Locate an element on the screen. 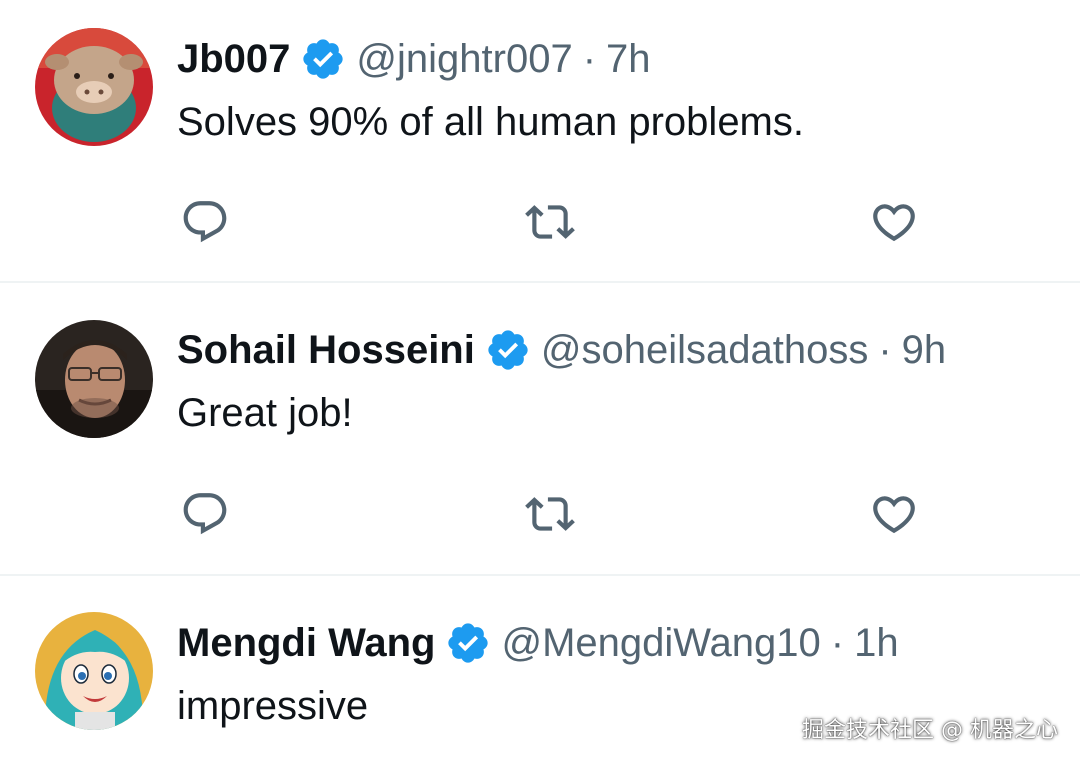 This screenshot has width=1080, height=764. tweet-text: Great job! is located at coordinates (265, 413).